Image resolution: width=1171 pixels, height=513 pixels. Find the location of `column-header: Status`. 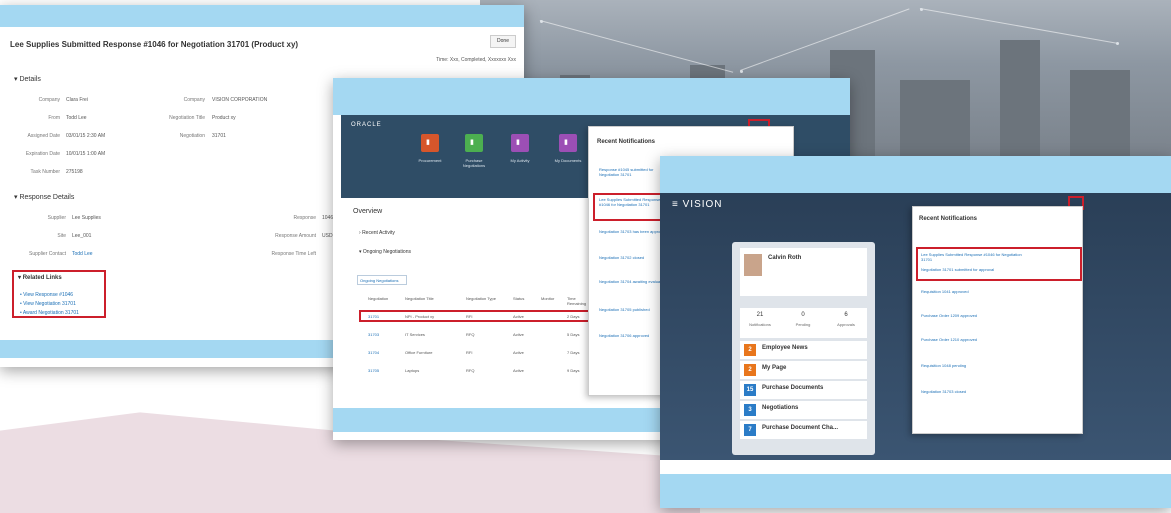

column-header: Status is located at coordinates (519, 298).